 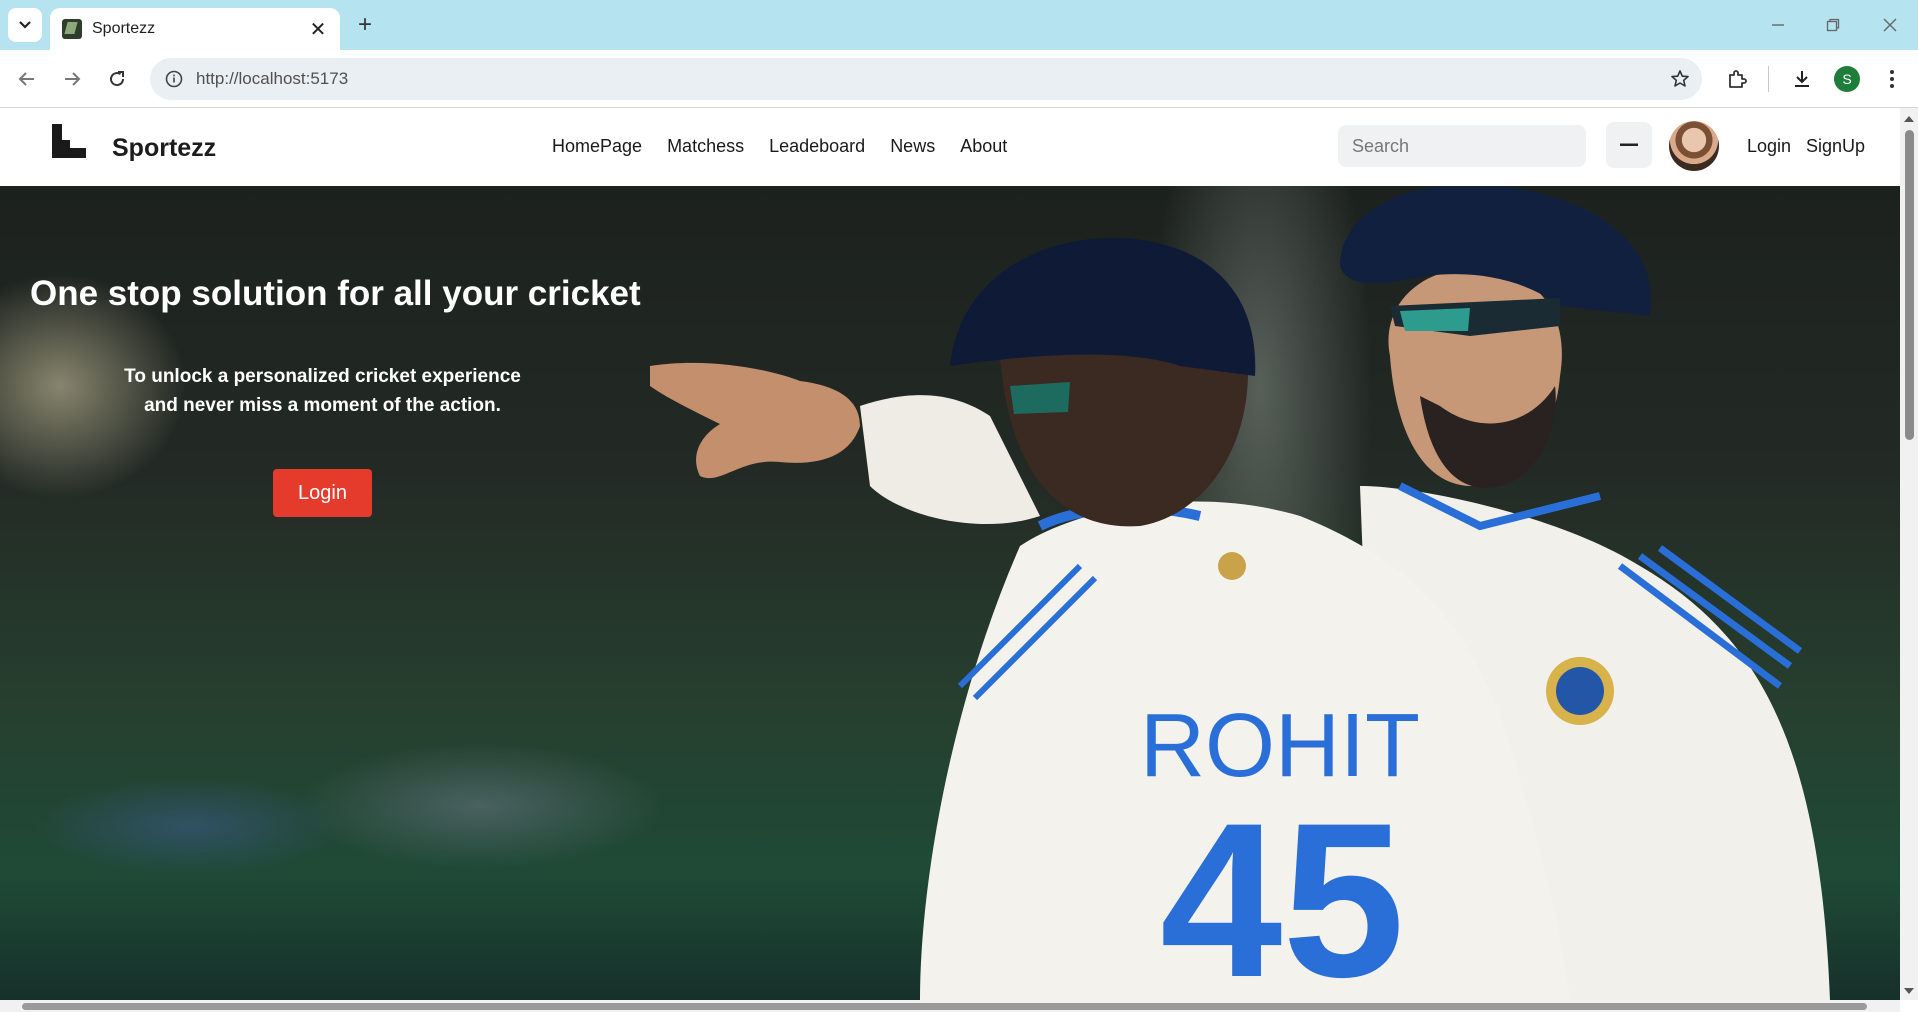 What do you see at coordinates (365, 25) in the screenshot?
I see `new-tab-plus-icon: +` at bounding box center [365, 25].